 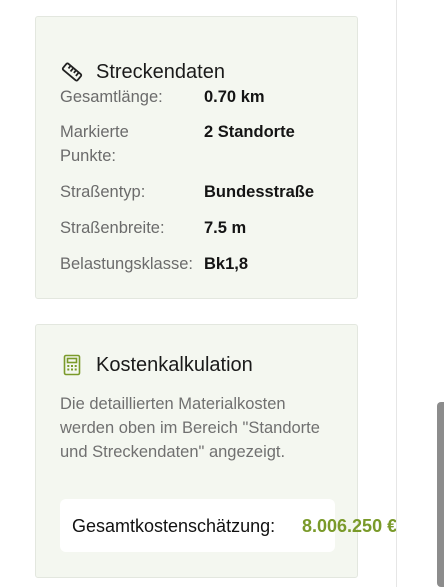 I want to click on total-length-label: Gesamtlänge:, so click(x=111, y=97).